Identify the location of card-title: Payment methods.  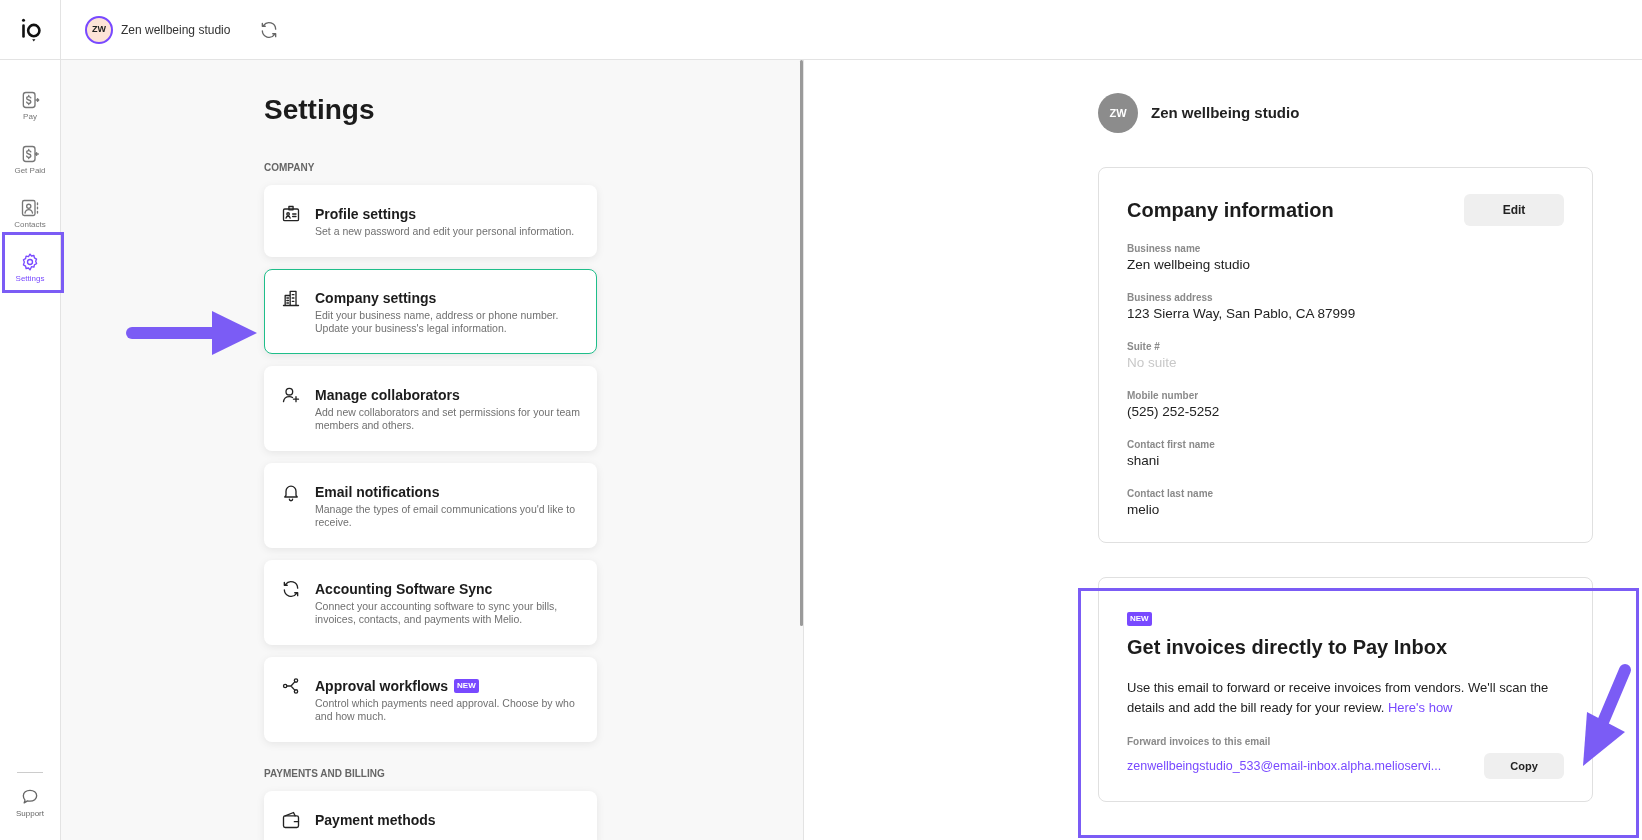
(375, 820).